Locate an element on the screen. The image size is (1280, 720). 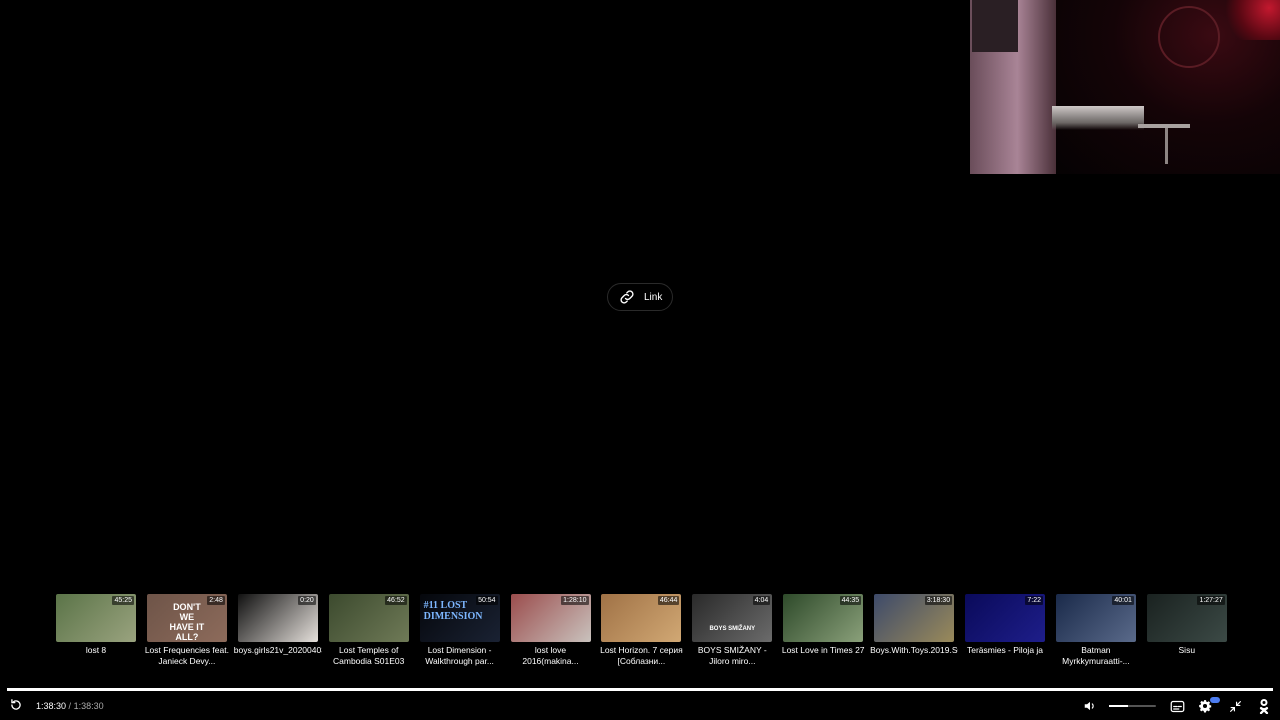
ok-logo-button is located at coordinates (1264, 706).